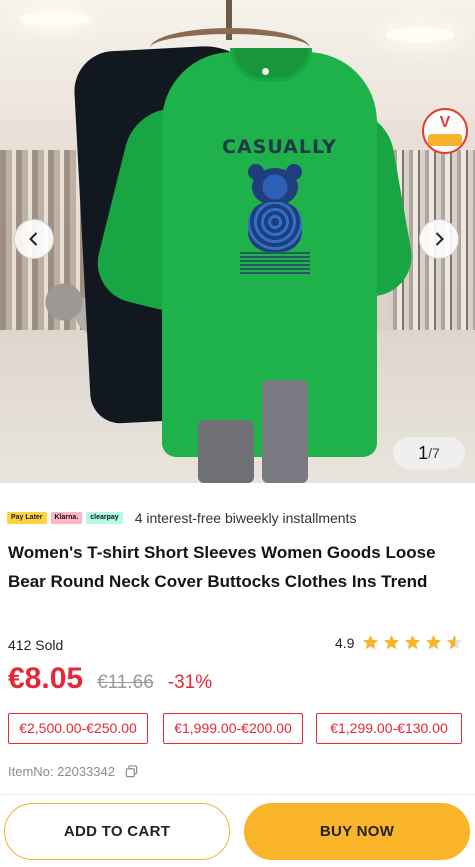 The width and height of the screenshot is (475, 867). Describe the element at coordinates (190, 682) in the screenshot. I see `discount-percent: -31%` at that location.